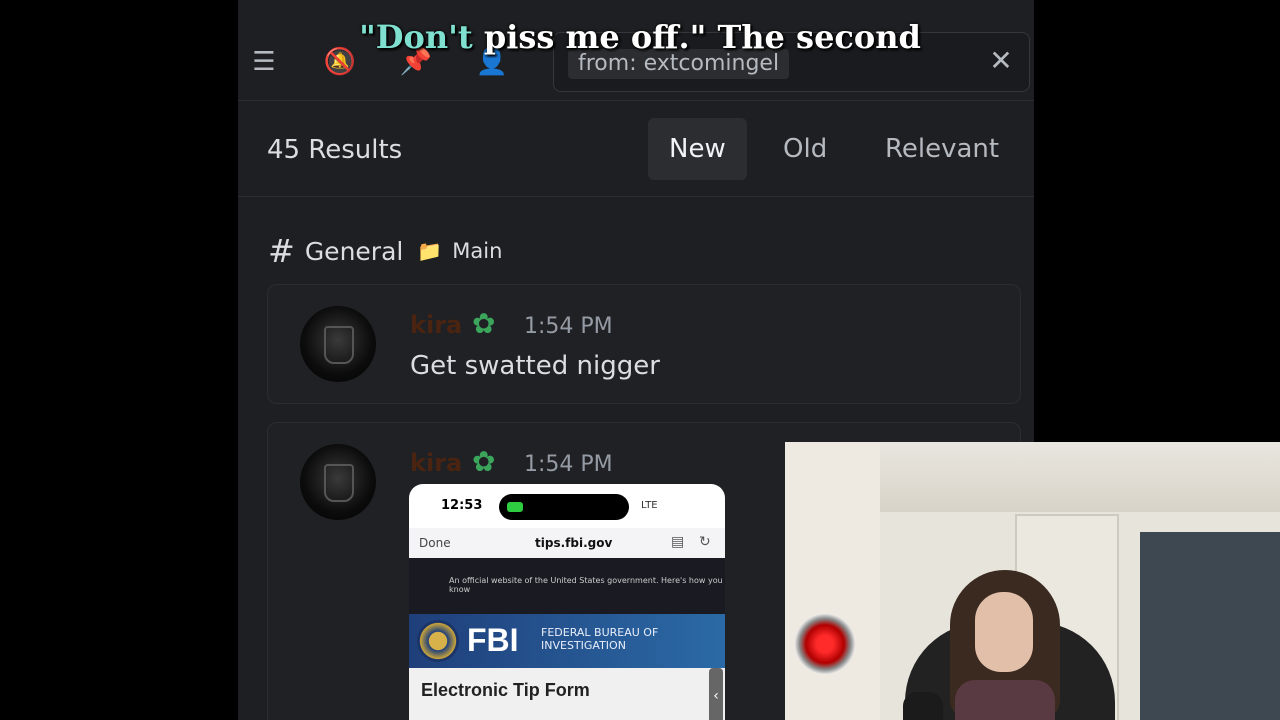 The width and height of the screenshot is (1280, 720). Describe the element at coordinates (416, 37) in the screenshot. I see `caption-highlight: "Don't` at that location.